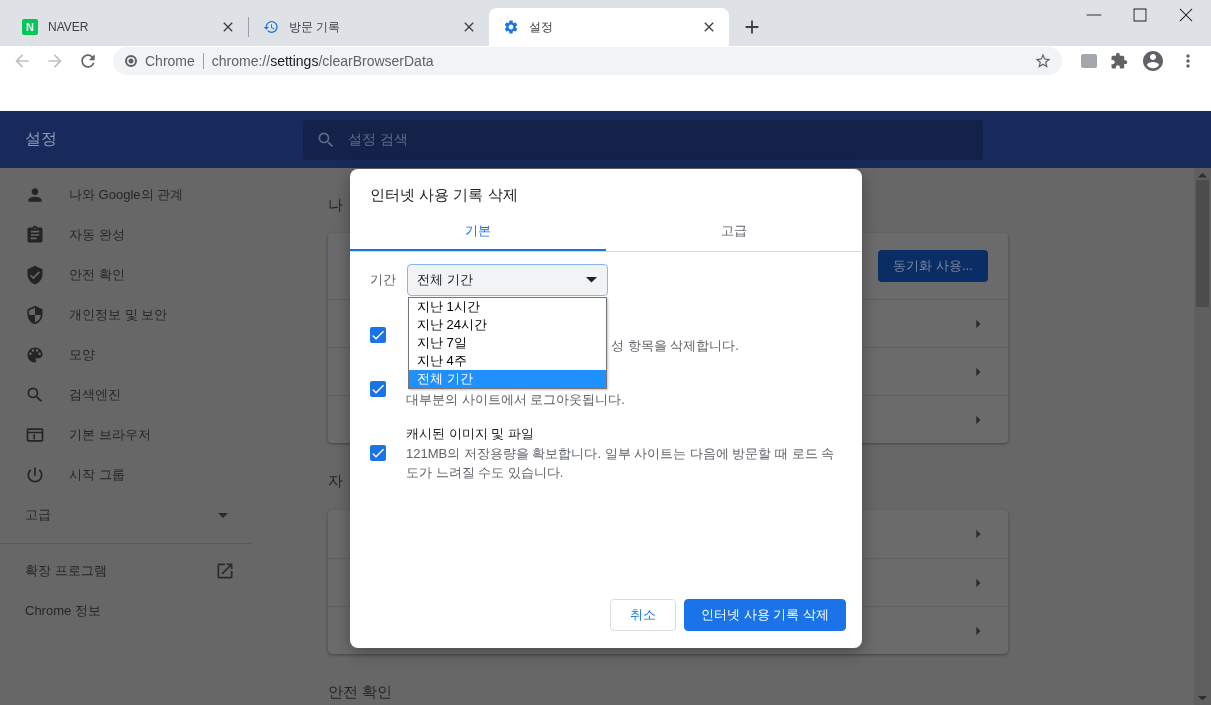 This screenshot has width=1211, height=705. I want to click on shield-check-icon, so click(35, 275).